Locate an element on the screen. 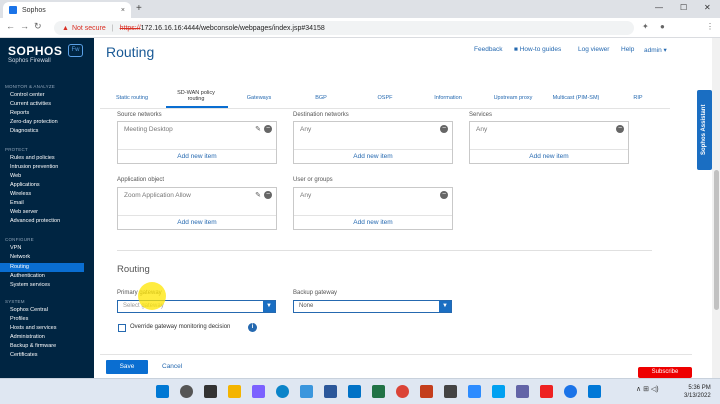 The width and height of the screenshot is (720, 404). terminal-icon is located at coordinates (450, 391).